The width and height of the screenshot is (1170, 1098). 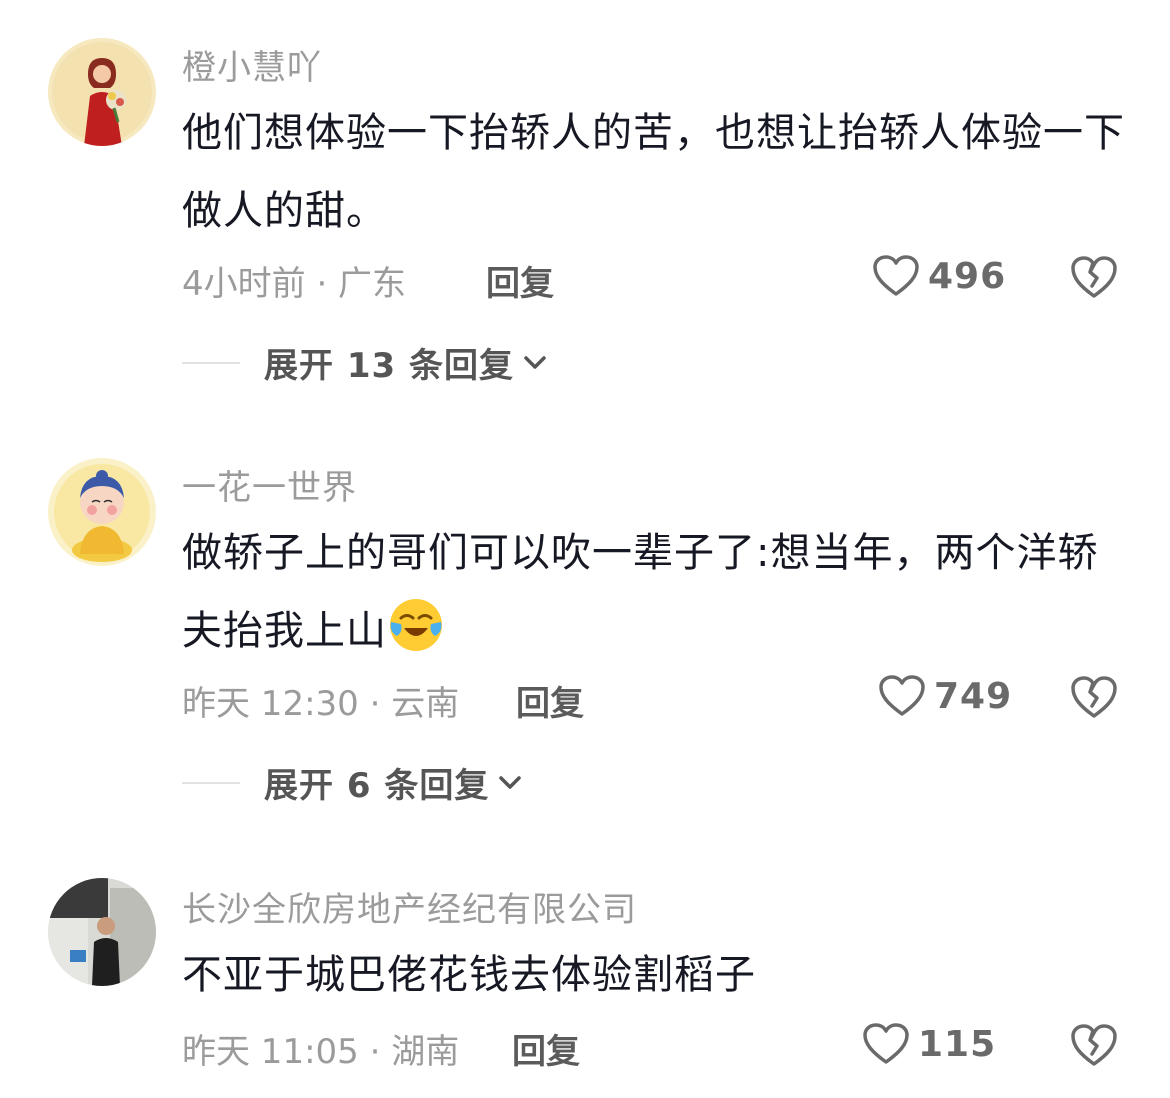 I want to click on comment-meta: 昨天 11:05 · 湖南, so click(x=321, y=1052).